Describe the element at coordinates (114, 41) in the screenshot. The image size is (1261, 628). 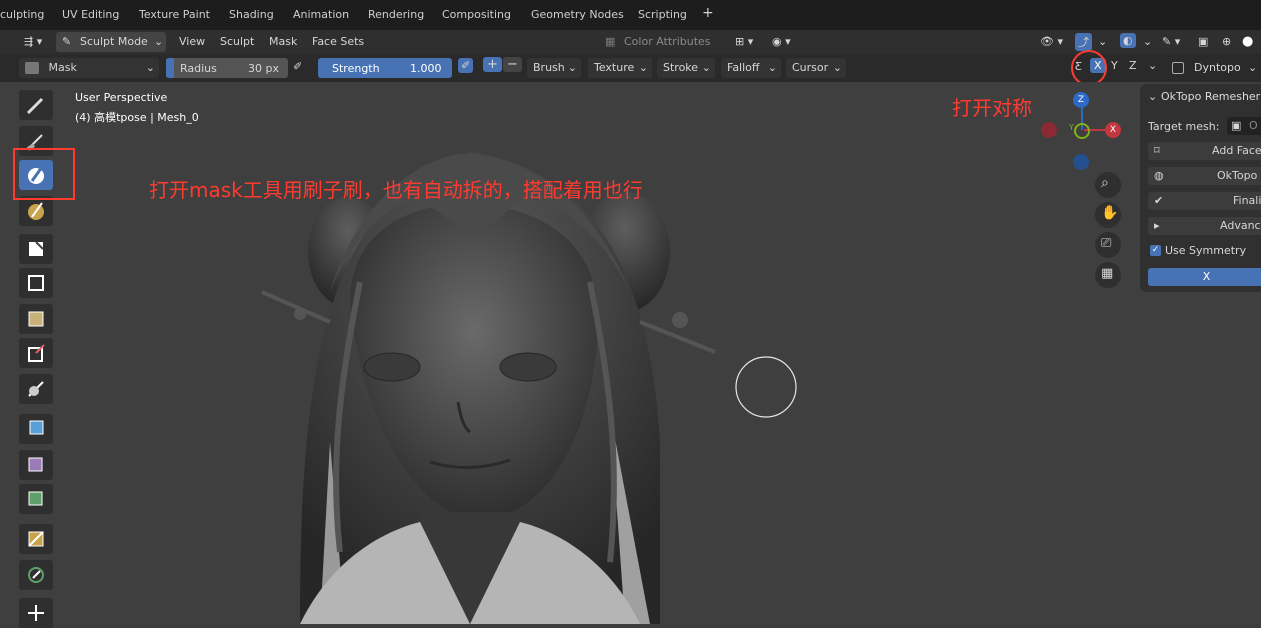
I see `mode-label: Sculpt Mode` at that location.